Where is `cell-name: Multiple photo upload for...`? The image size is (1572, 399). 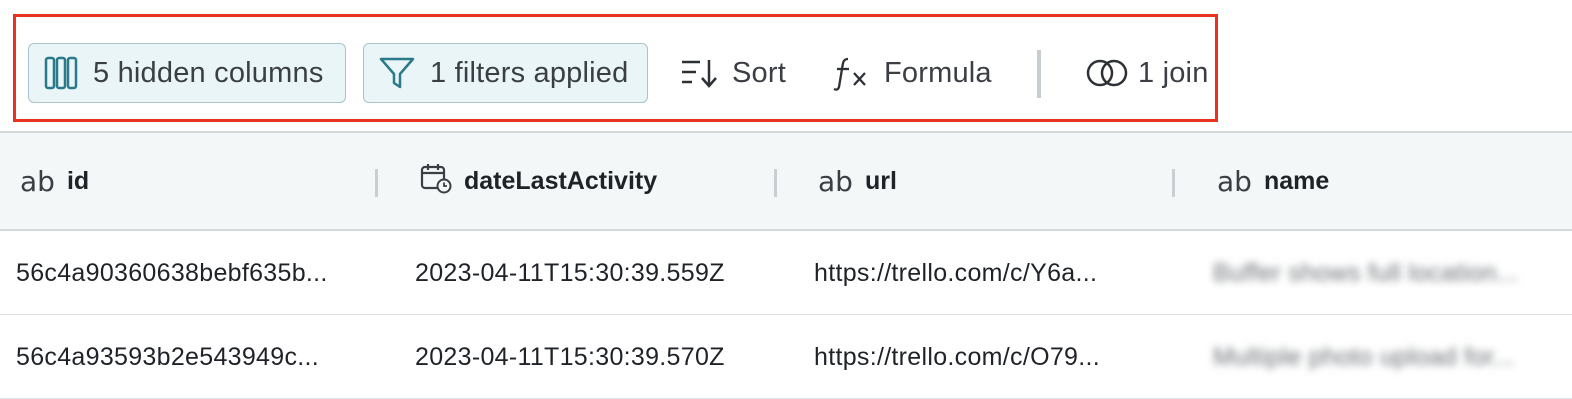 cell-name: Multiple photo upload for... is located at coordinates (1364, 357).